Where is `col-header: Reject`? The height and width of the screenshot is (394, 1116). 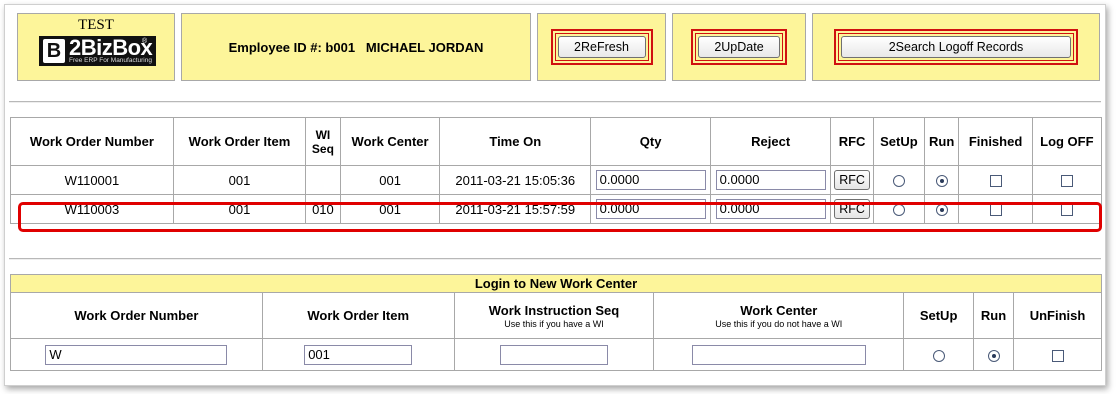
col-header: Reject is located at coordinates (771, 141).